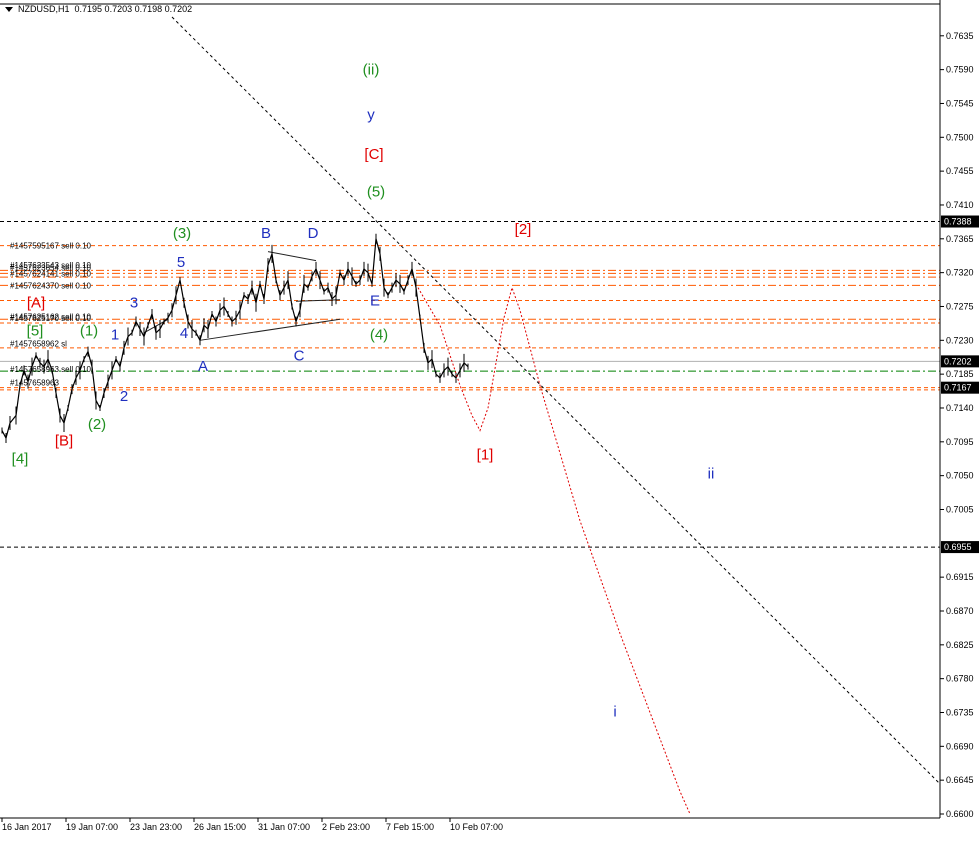 The image size is (980, 843). Describe the element at coordinates (410, 827) in the screenshot. I see `x-tick-label: 7 Feb 15:00` at that location.